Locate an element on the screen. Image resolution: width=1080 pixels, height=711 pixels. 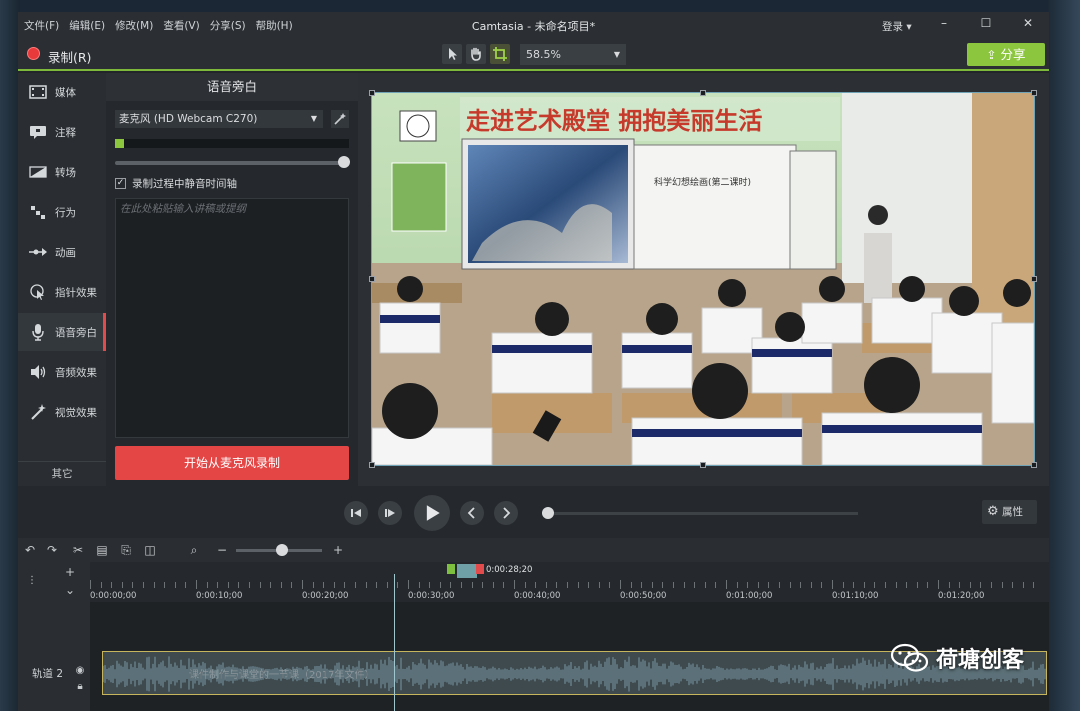
animation-icon is located at coordinates (38, 252).